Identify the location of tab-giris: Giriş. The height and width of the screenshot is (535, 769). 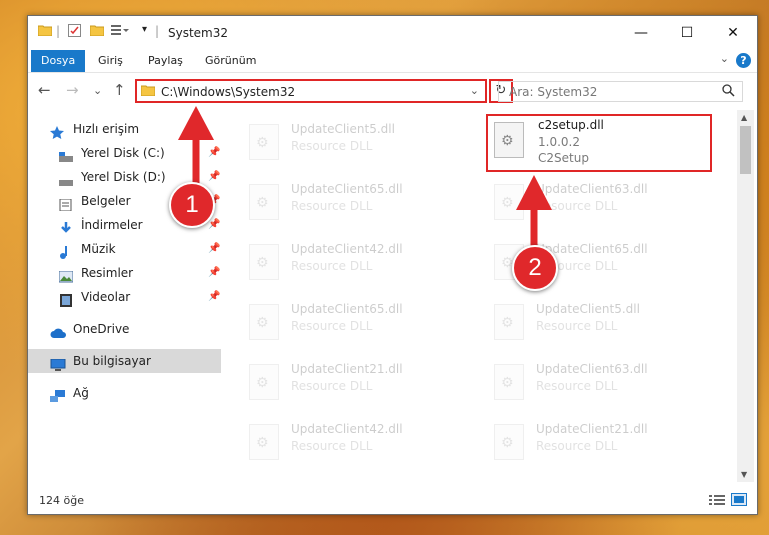
(110, 61).